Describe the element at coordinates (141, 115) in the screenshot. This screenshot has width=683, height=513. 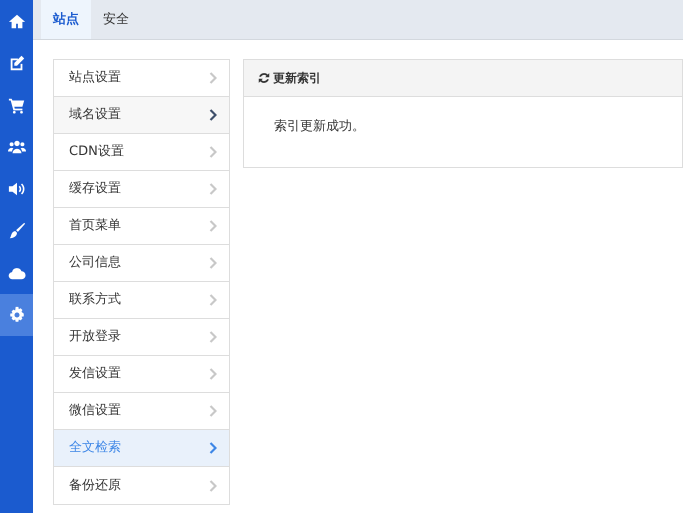
I see `menu-item: 域名设置` at that location.